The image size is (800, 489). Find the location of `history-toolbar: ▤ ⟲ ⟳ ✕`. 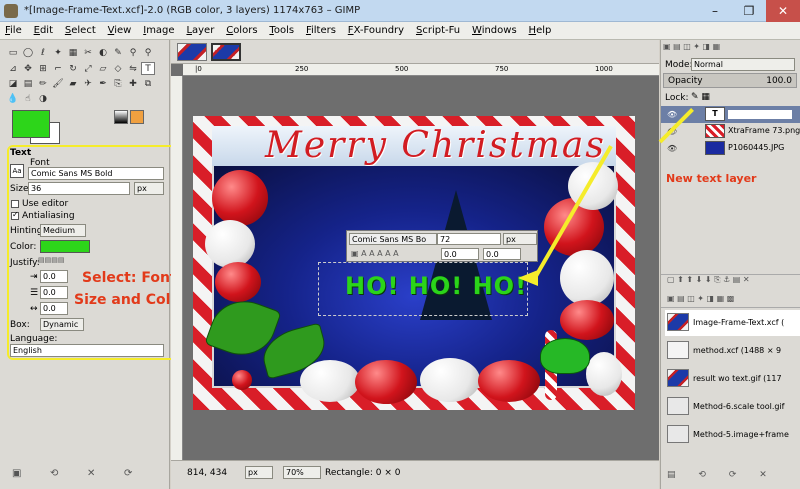

history-toolbar: ▤ ⟲ ⟳ ✕ is located at coordinates (717, 475).